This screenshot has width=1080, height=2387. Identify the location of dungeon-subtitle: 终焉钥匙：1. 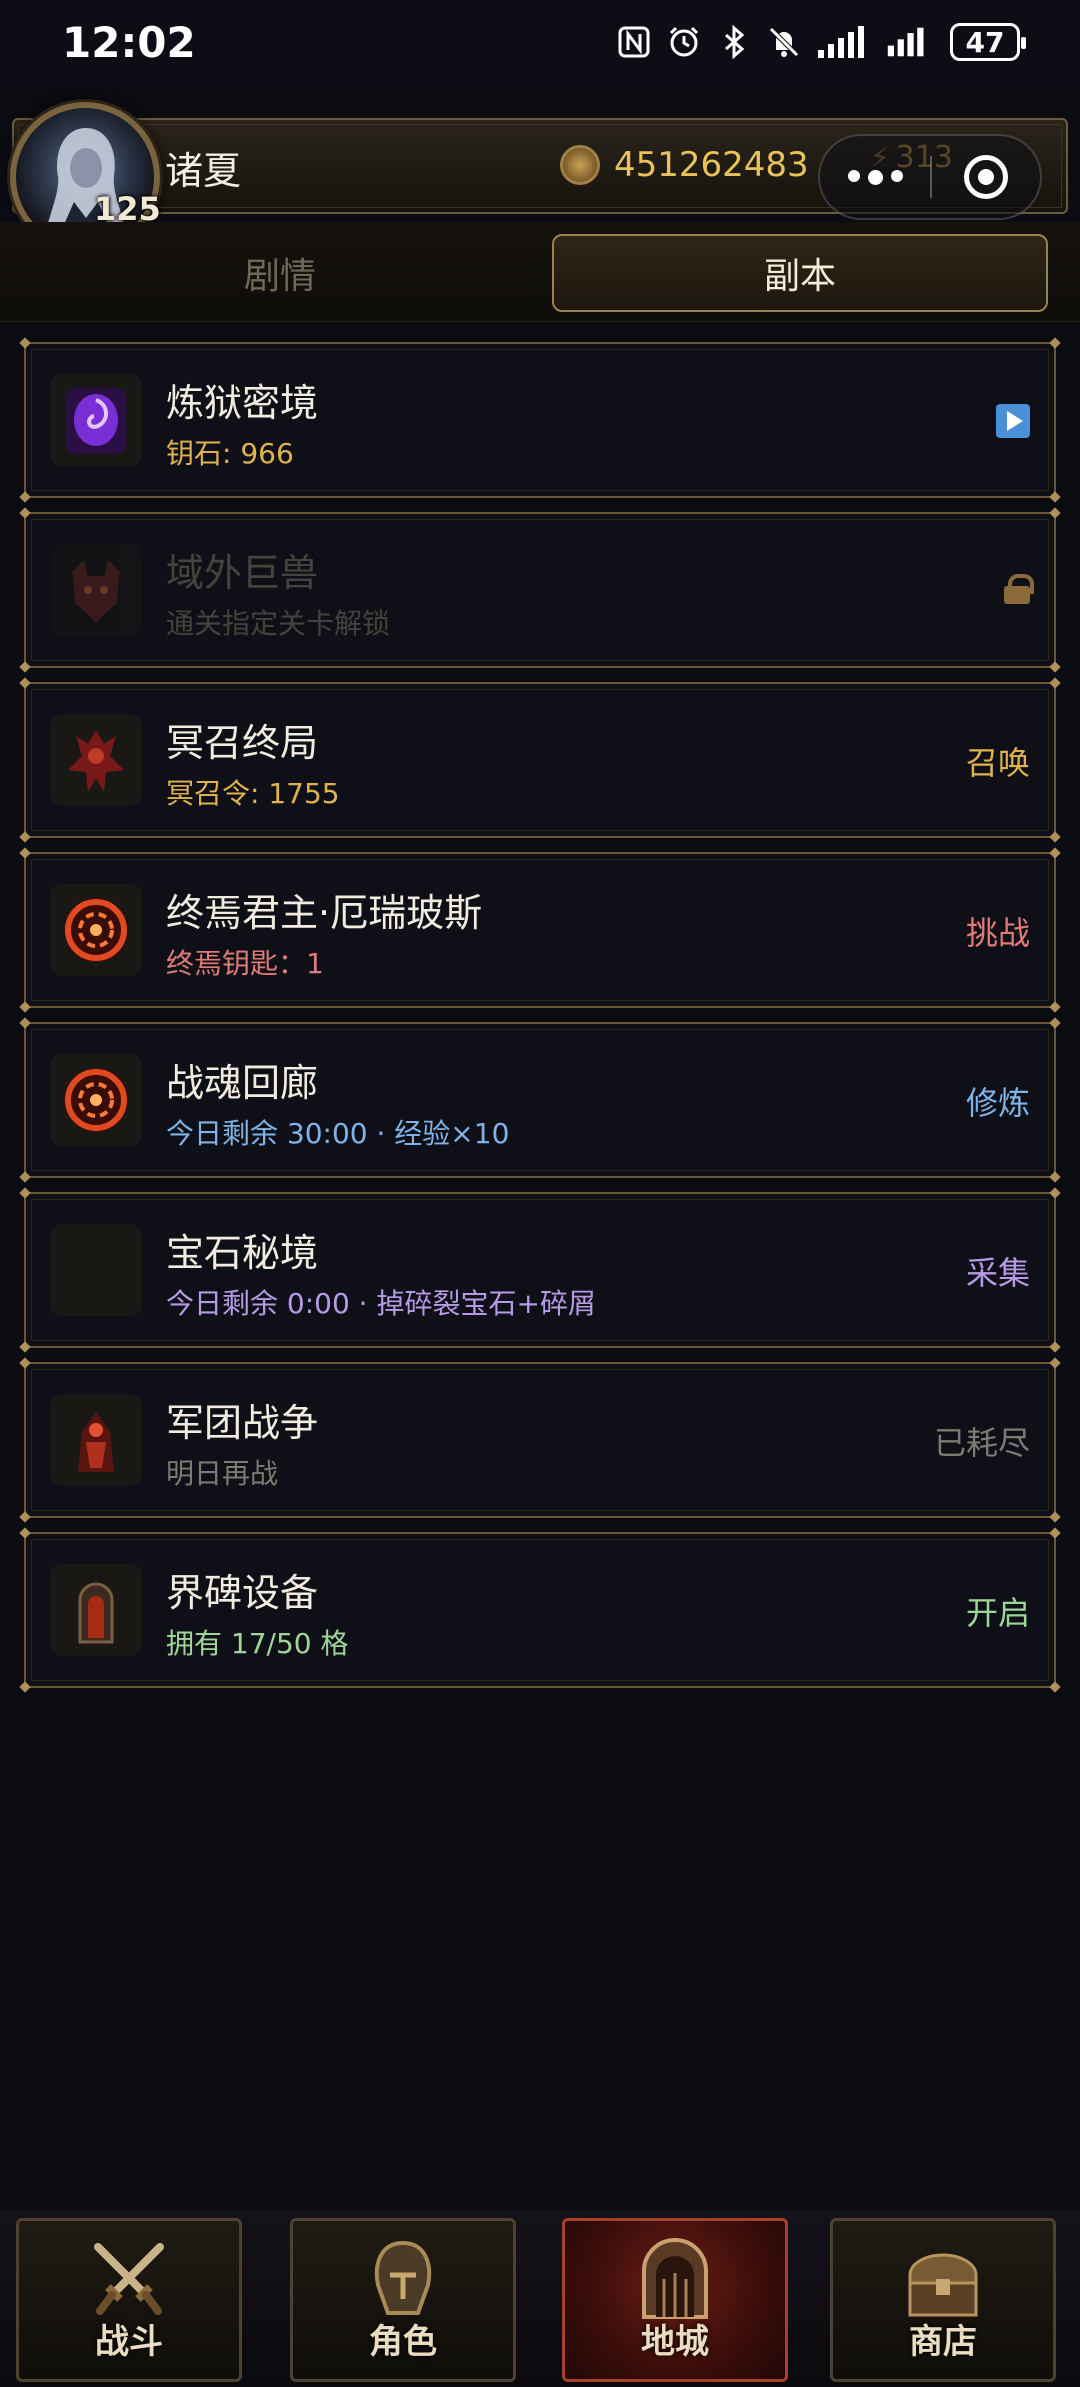
(245, 963).